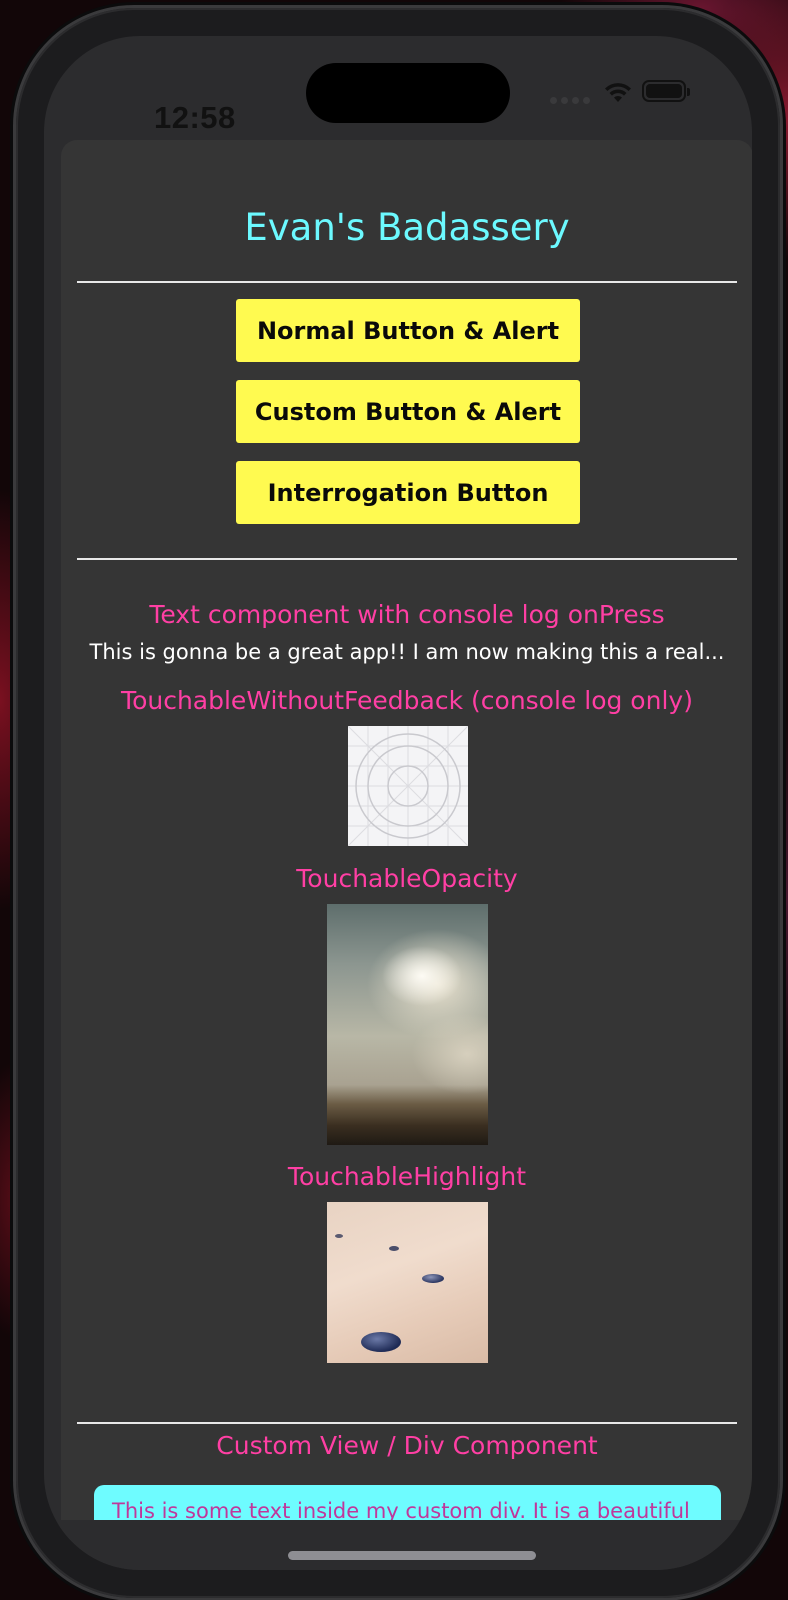  I want to click on wifi-icon, so click(618, 92).